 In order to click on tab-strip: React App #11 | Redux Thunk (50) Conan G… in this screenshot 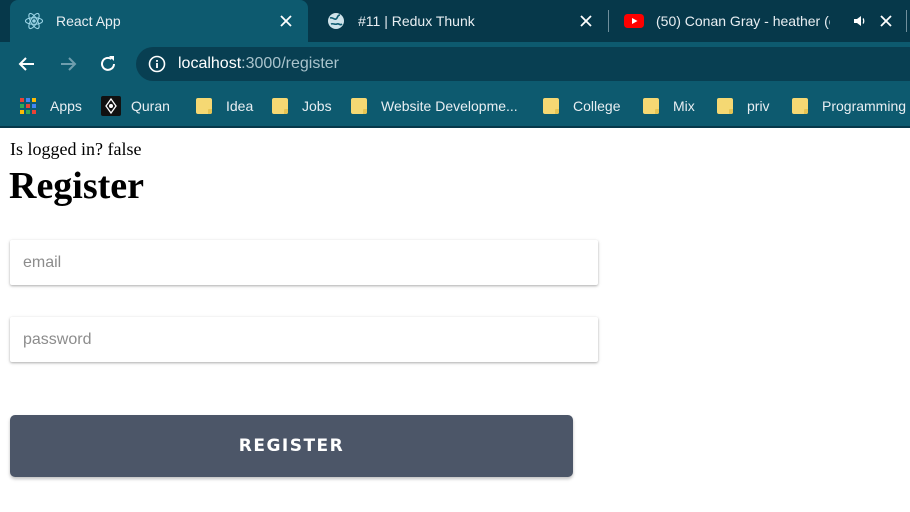, I will do `click(455, 21)`.